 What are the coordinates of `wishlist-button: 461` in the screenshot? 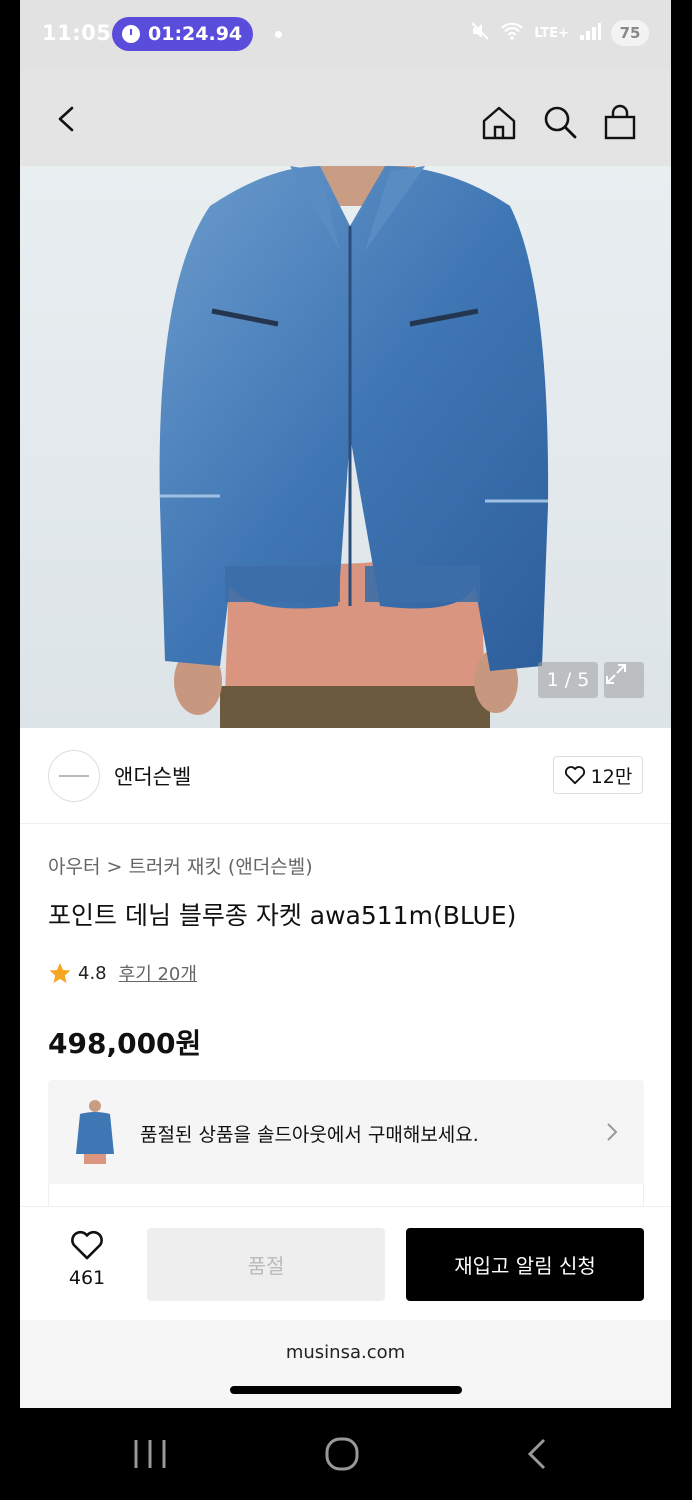 It's located at (87, 1259).